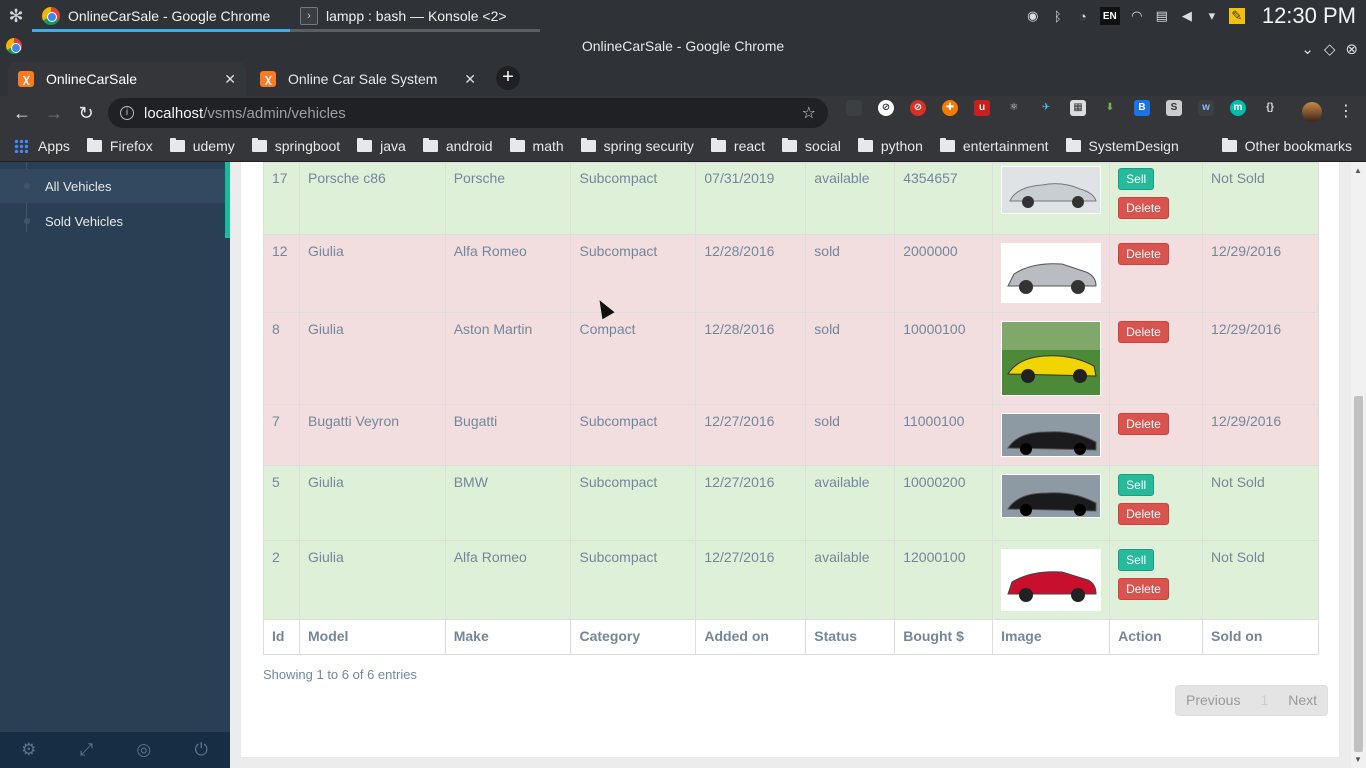  I want to click on extension-ublock-icon: u, so click(982, 108).